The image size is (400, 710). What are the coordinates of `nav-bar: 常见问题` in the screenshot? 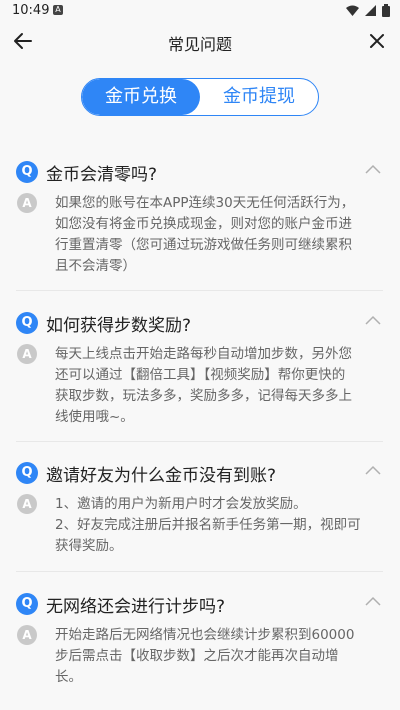 It's located at (200, 41).